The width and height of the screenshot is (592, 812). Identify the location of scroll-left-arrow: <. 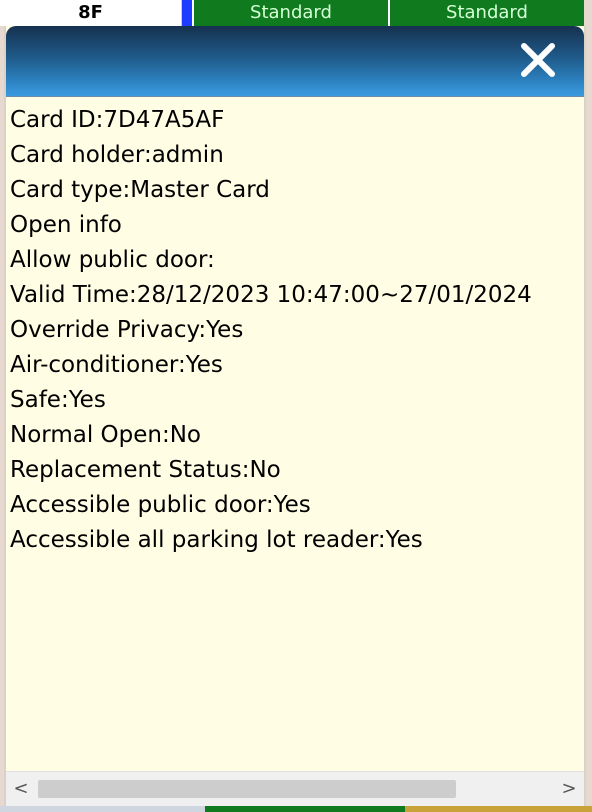
(21, 789).